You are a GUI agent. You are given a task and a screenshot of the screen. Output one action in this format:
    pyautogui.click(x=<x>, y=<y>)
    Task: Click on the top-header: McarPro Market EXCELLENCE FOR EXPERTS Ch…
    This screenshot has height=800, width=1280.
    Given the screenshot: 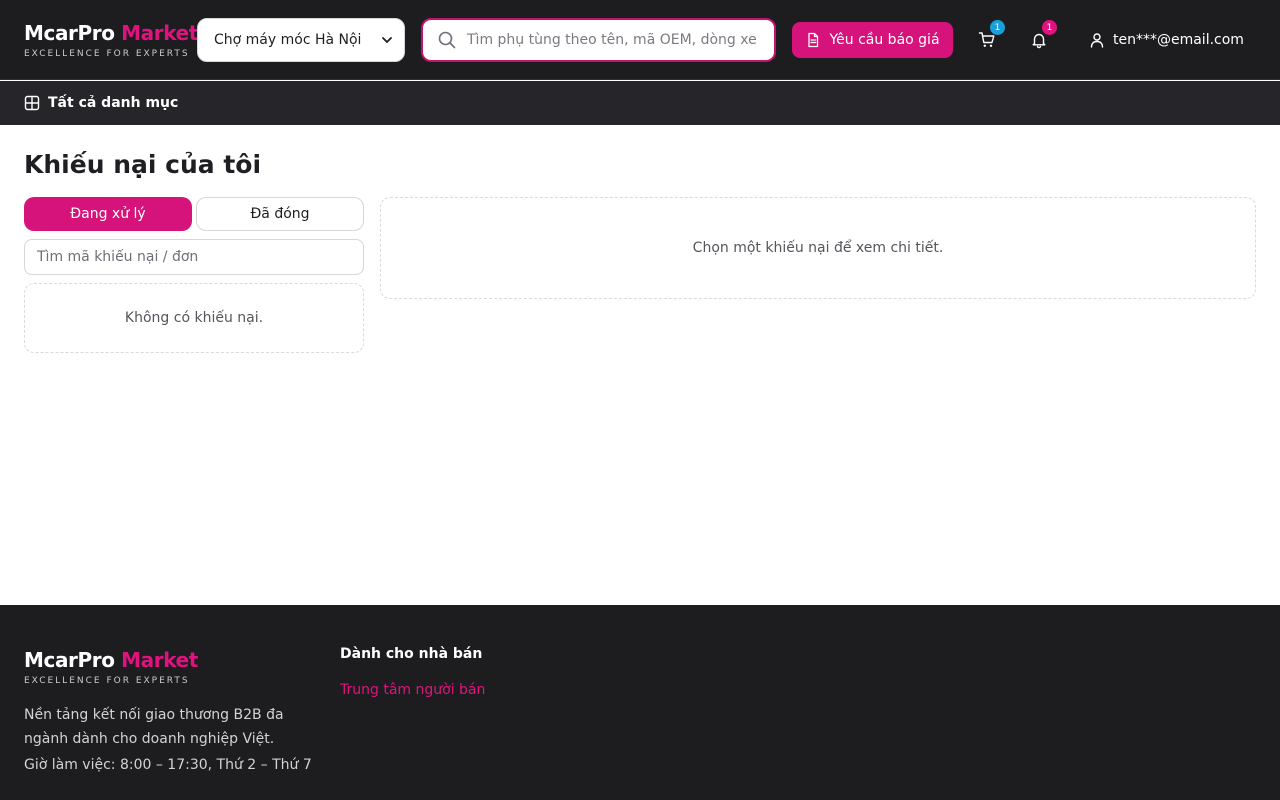 What is the action you would take?
    pyautogui.click(x=640, y=40)
    